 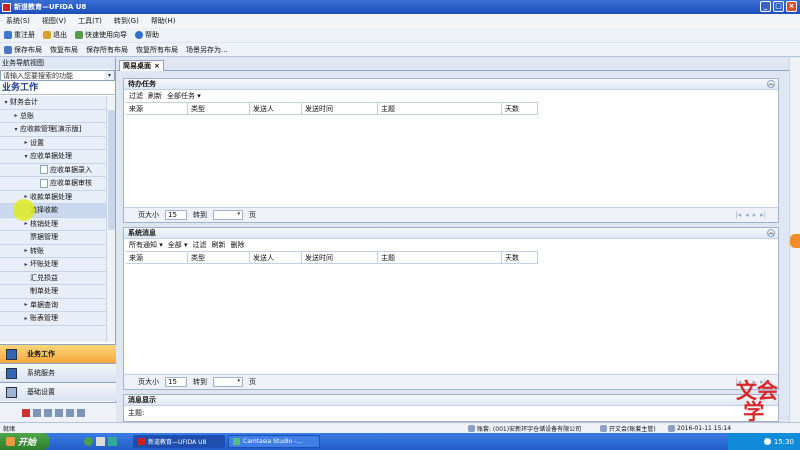 What do you see at coordinates (26, 412) in the screenshot?
I see `stop-icon` at bounding box center [26, 412].